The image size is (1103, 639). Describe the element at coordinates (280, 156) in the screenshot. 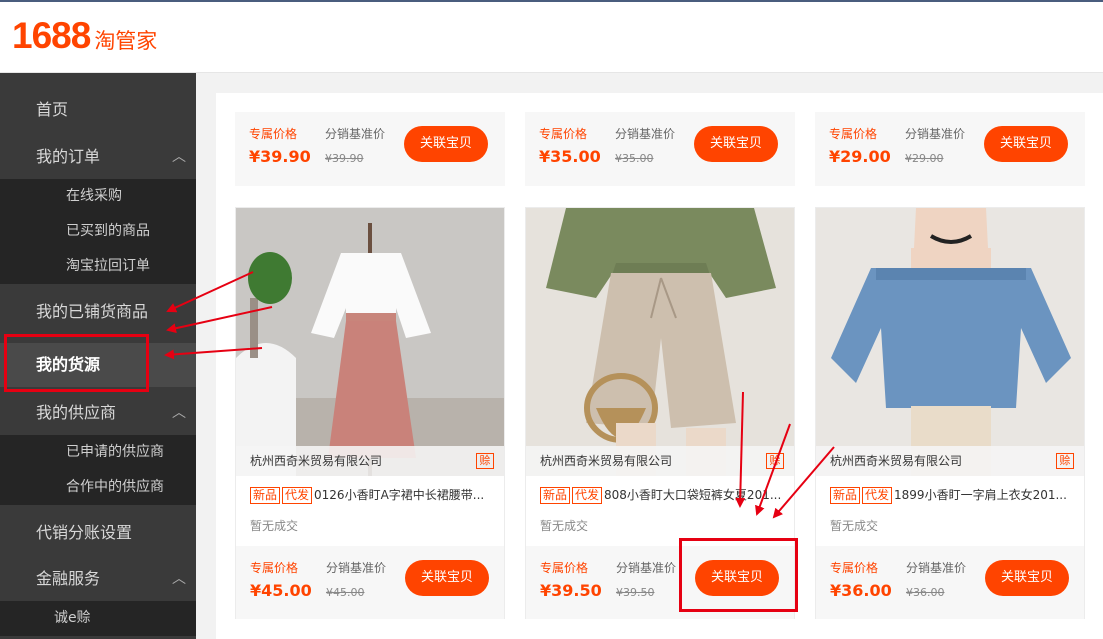

I see `exclusive-price-value: ¥39.90` at that location.